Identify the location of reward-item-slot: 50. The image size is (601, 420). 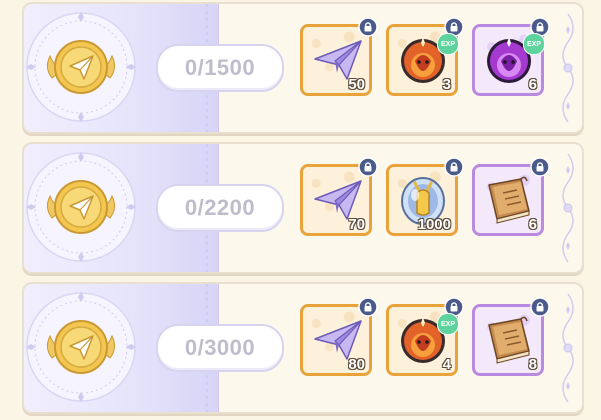
(339, 56).